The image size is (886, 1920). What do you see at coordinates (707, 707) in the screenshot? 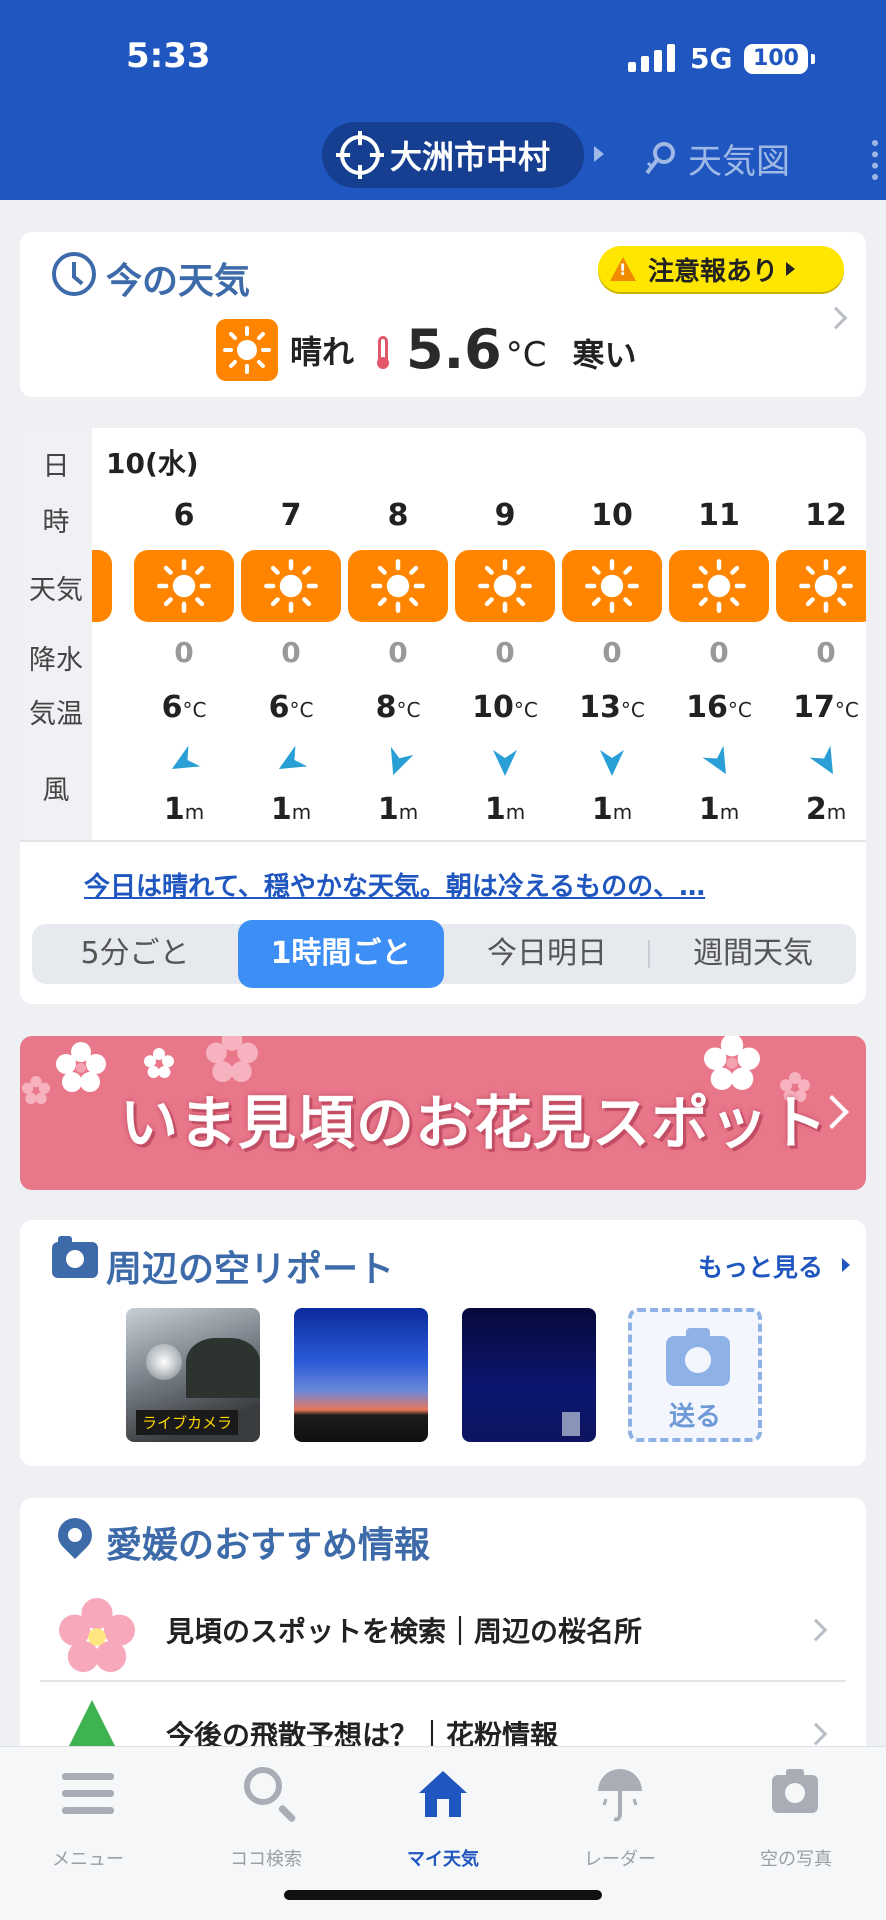
I see `temp-number: 16` at bounding box center [707, 707].